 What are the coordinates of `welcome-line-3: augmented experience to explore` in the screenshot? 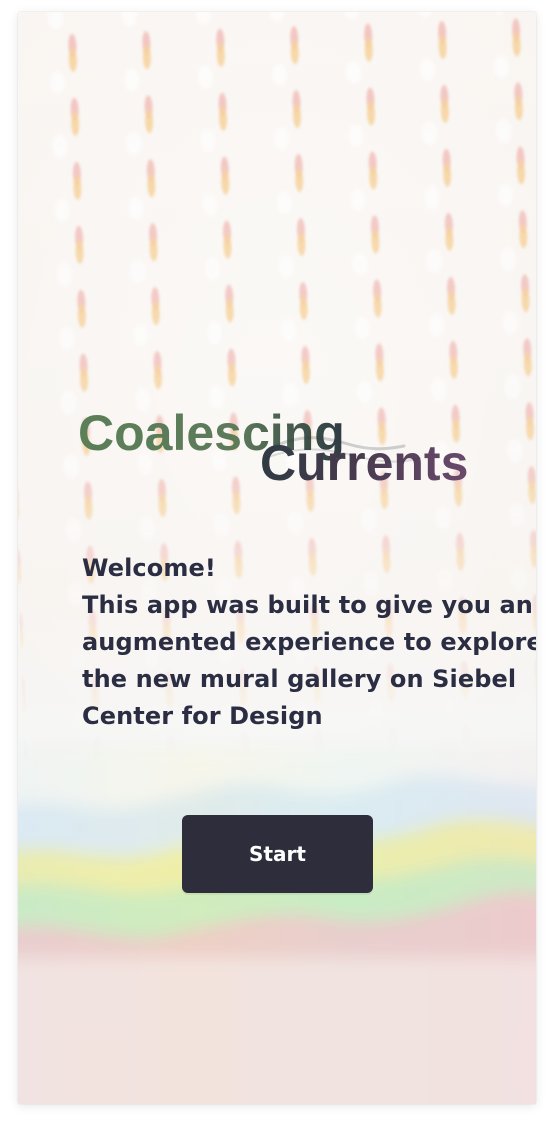 It's located at (309, 642).